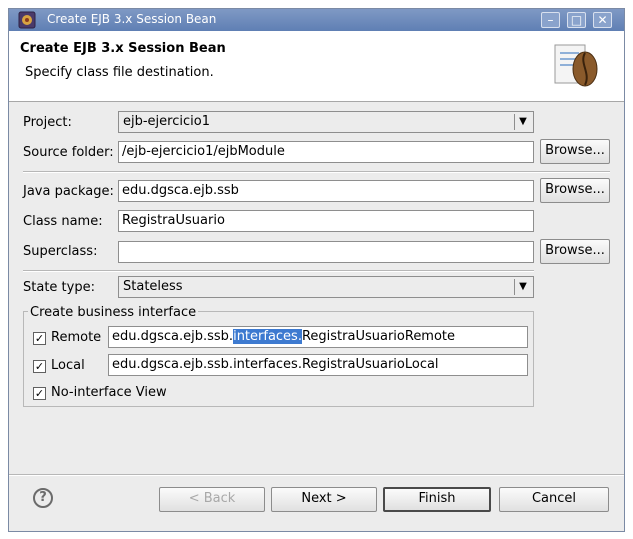 Image resolution: width=633 pixels, height=539 pixels. I want to click on class-name-label: Class name:, so click(63, 221).